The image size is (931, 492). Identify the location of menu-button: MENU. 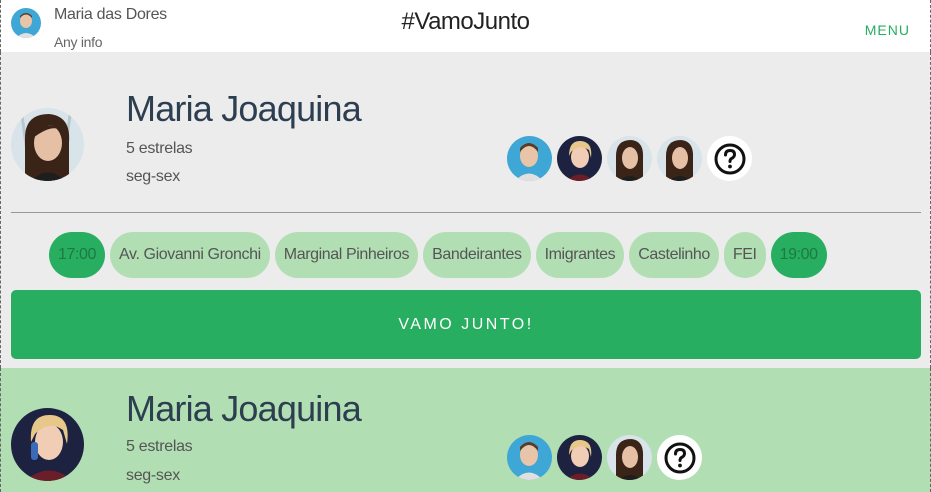
(887, 30).